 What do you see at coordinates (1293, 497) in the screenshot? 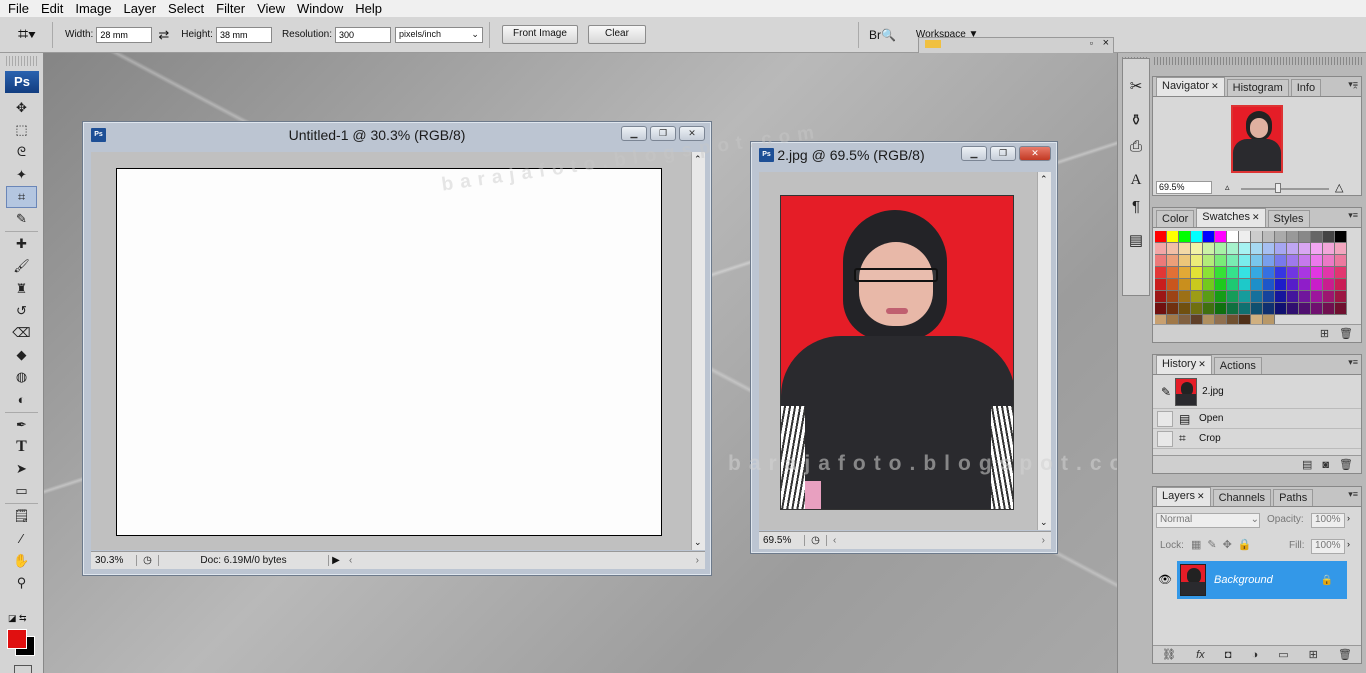
I see `tab-paths: Paths` at bounding box center [1293, 497].